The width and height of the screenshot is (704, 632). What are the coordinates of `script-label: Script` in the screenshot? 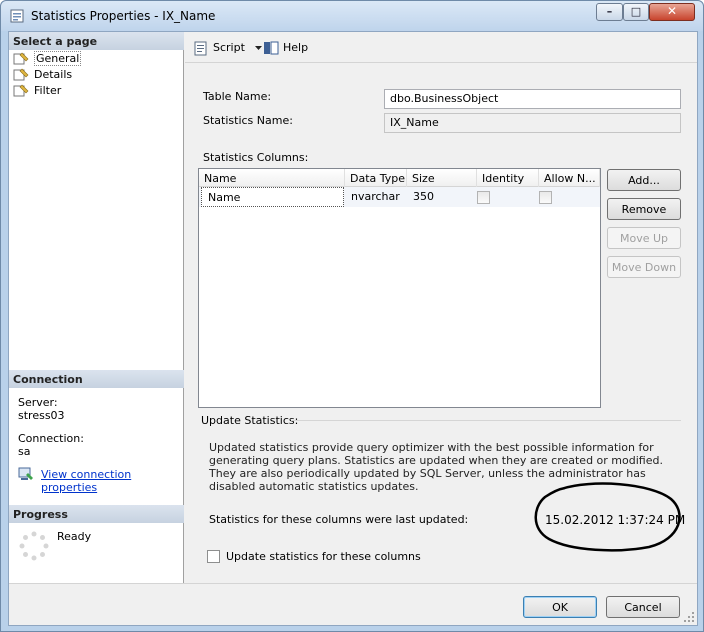 It's located at (229, 47).